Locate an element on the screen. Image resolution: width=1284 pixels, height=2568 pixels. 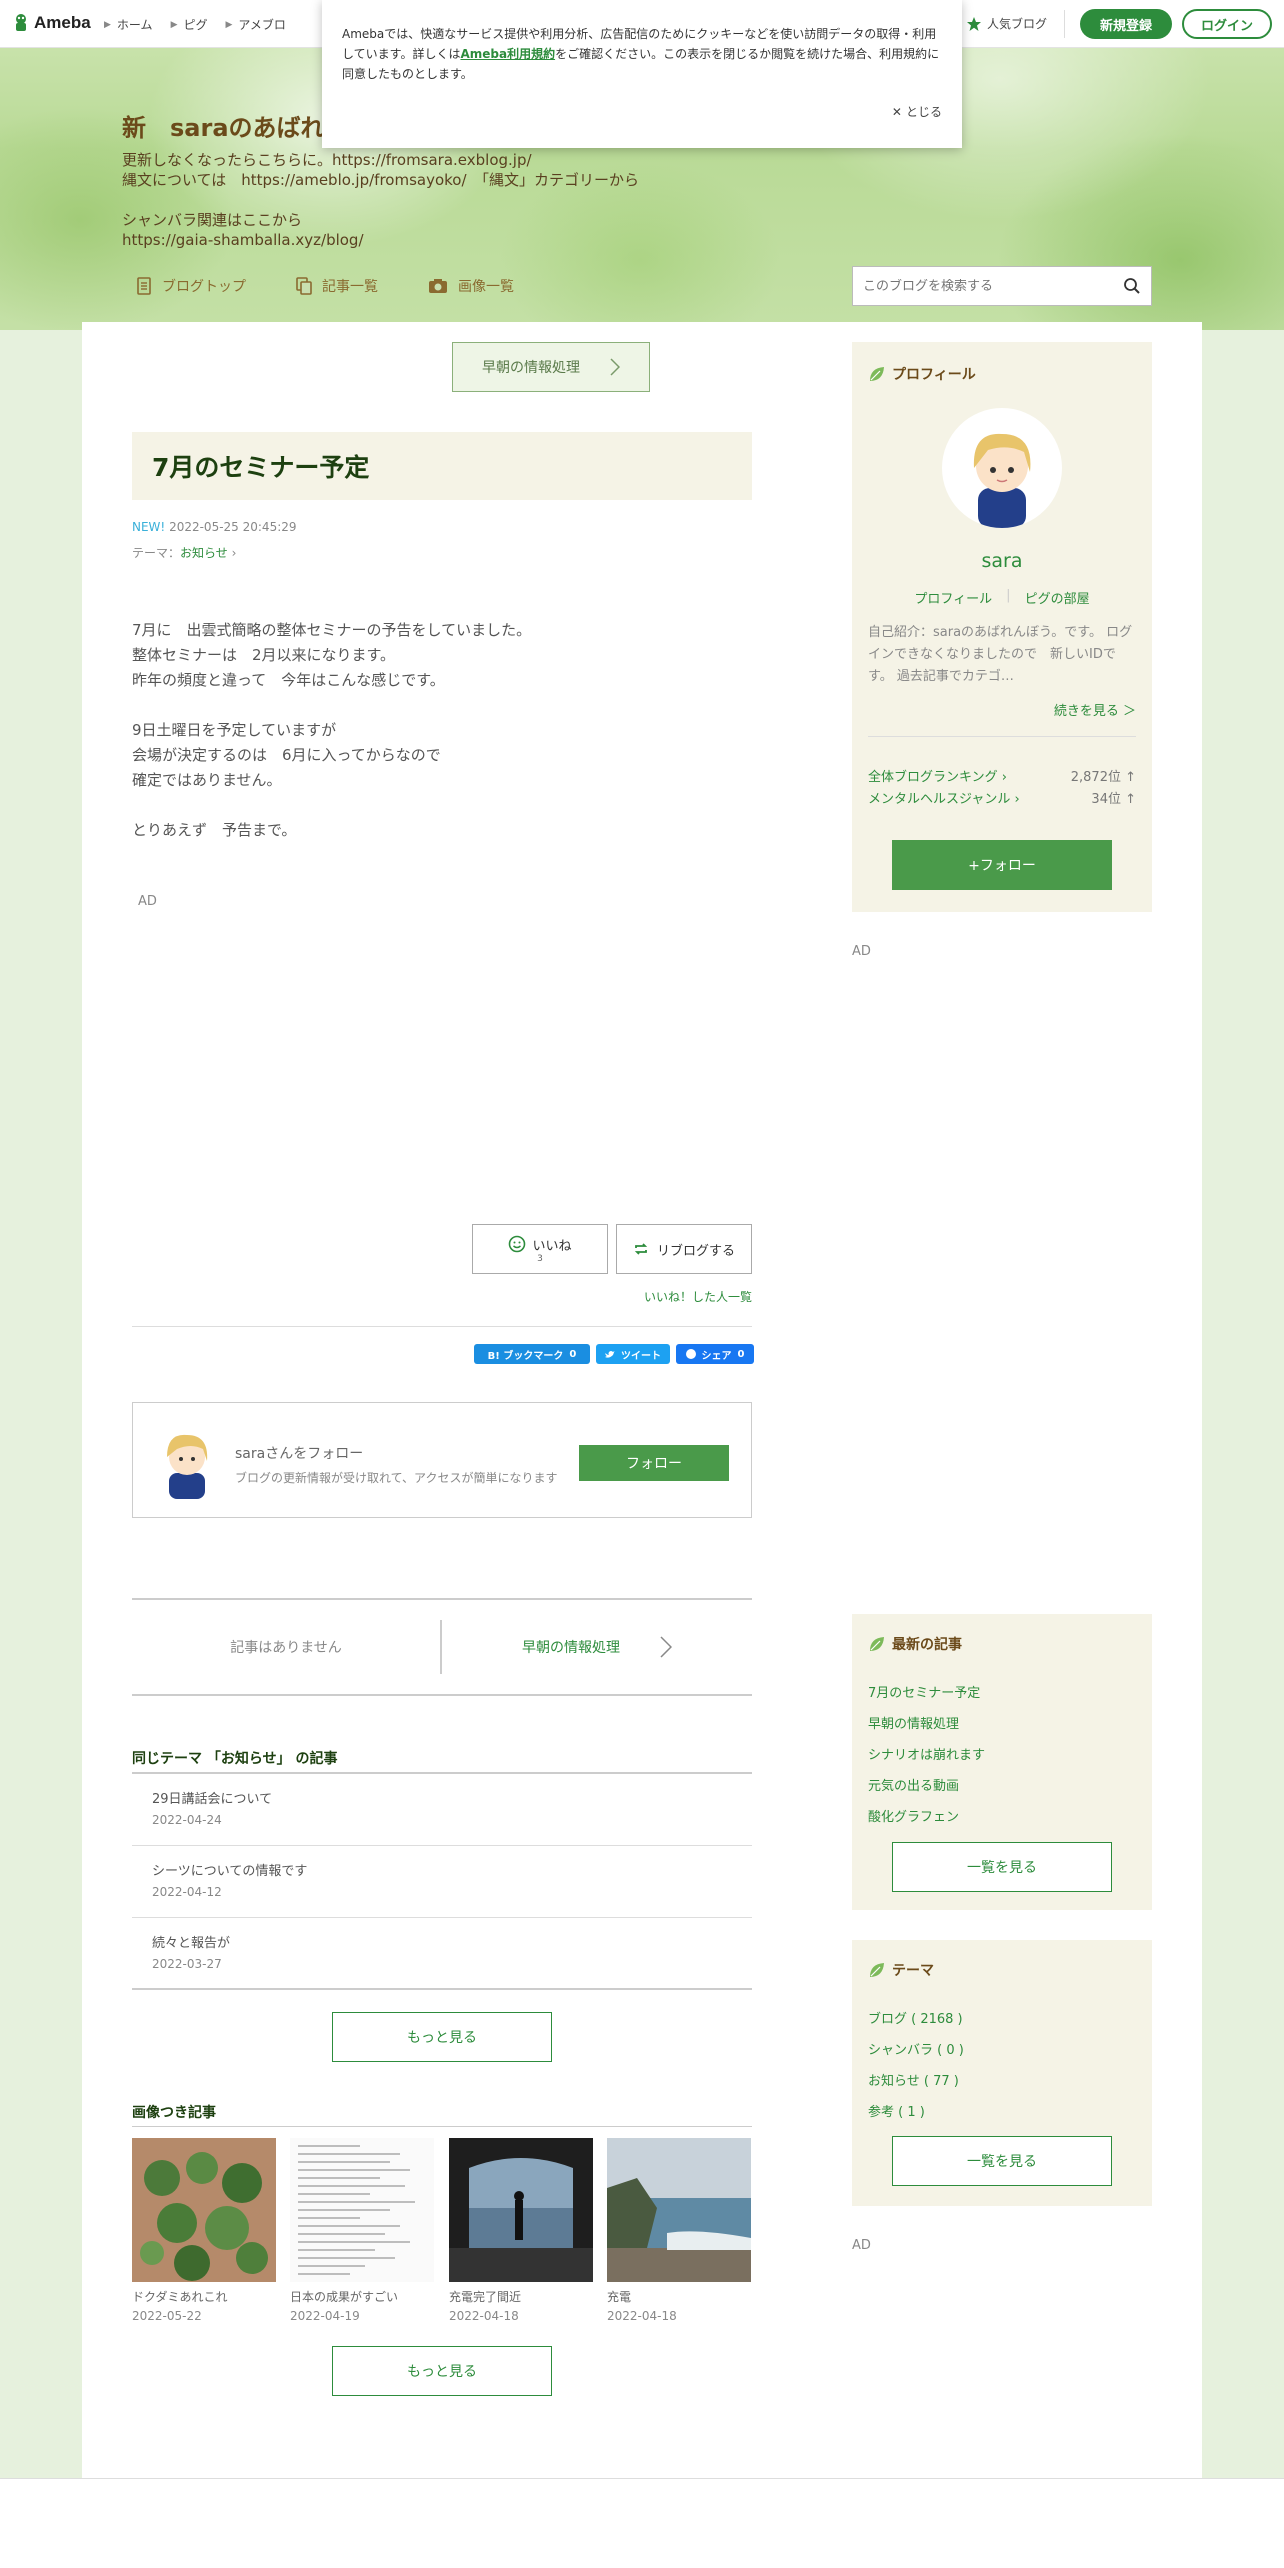
nav-ameblo: ▶ アメブロ is located at coordinates (256, 24).